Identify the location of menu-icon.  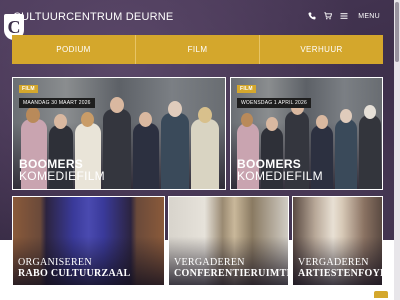
(344, 16).